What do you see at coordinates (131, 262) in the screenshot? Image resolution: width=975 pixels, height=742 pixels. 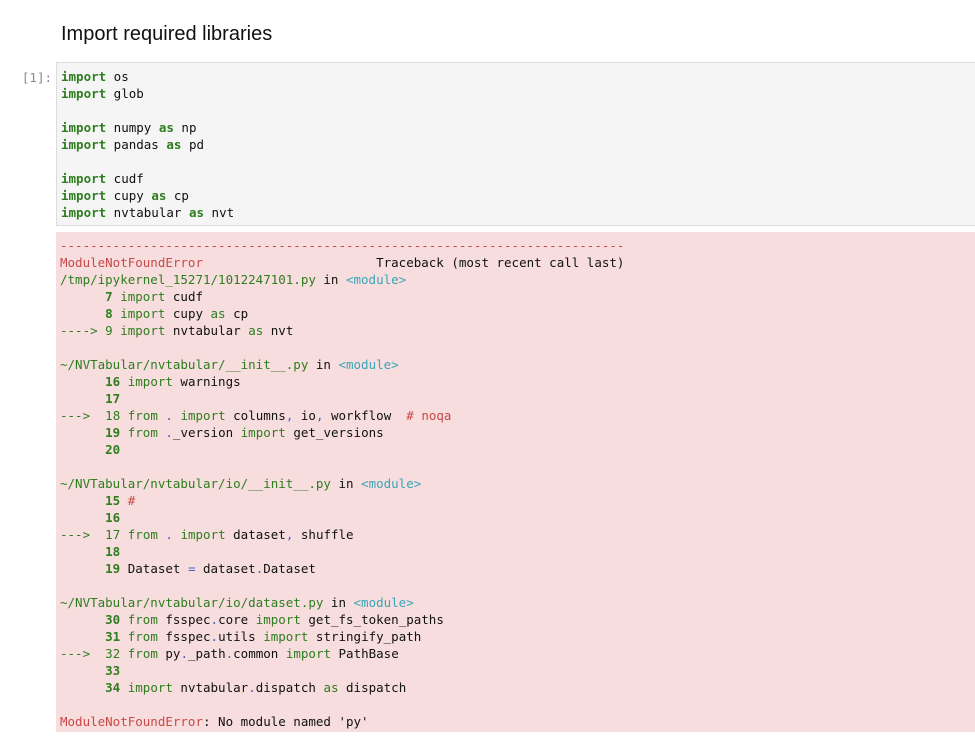 I see `error-name: ModuleNotFoundError` at bounding box center [131, 262].